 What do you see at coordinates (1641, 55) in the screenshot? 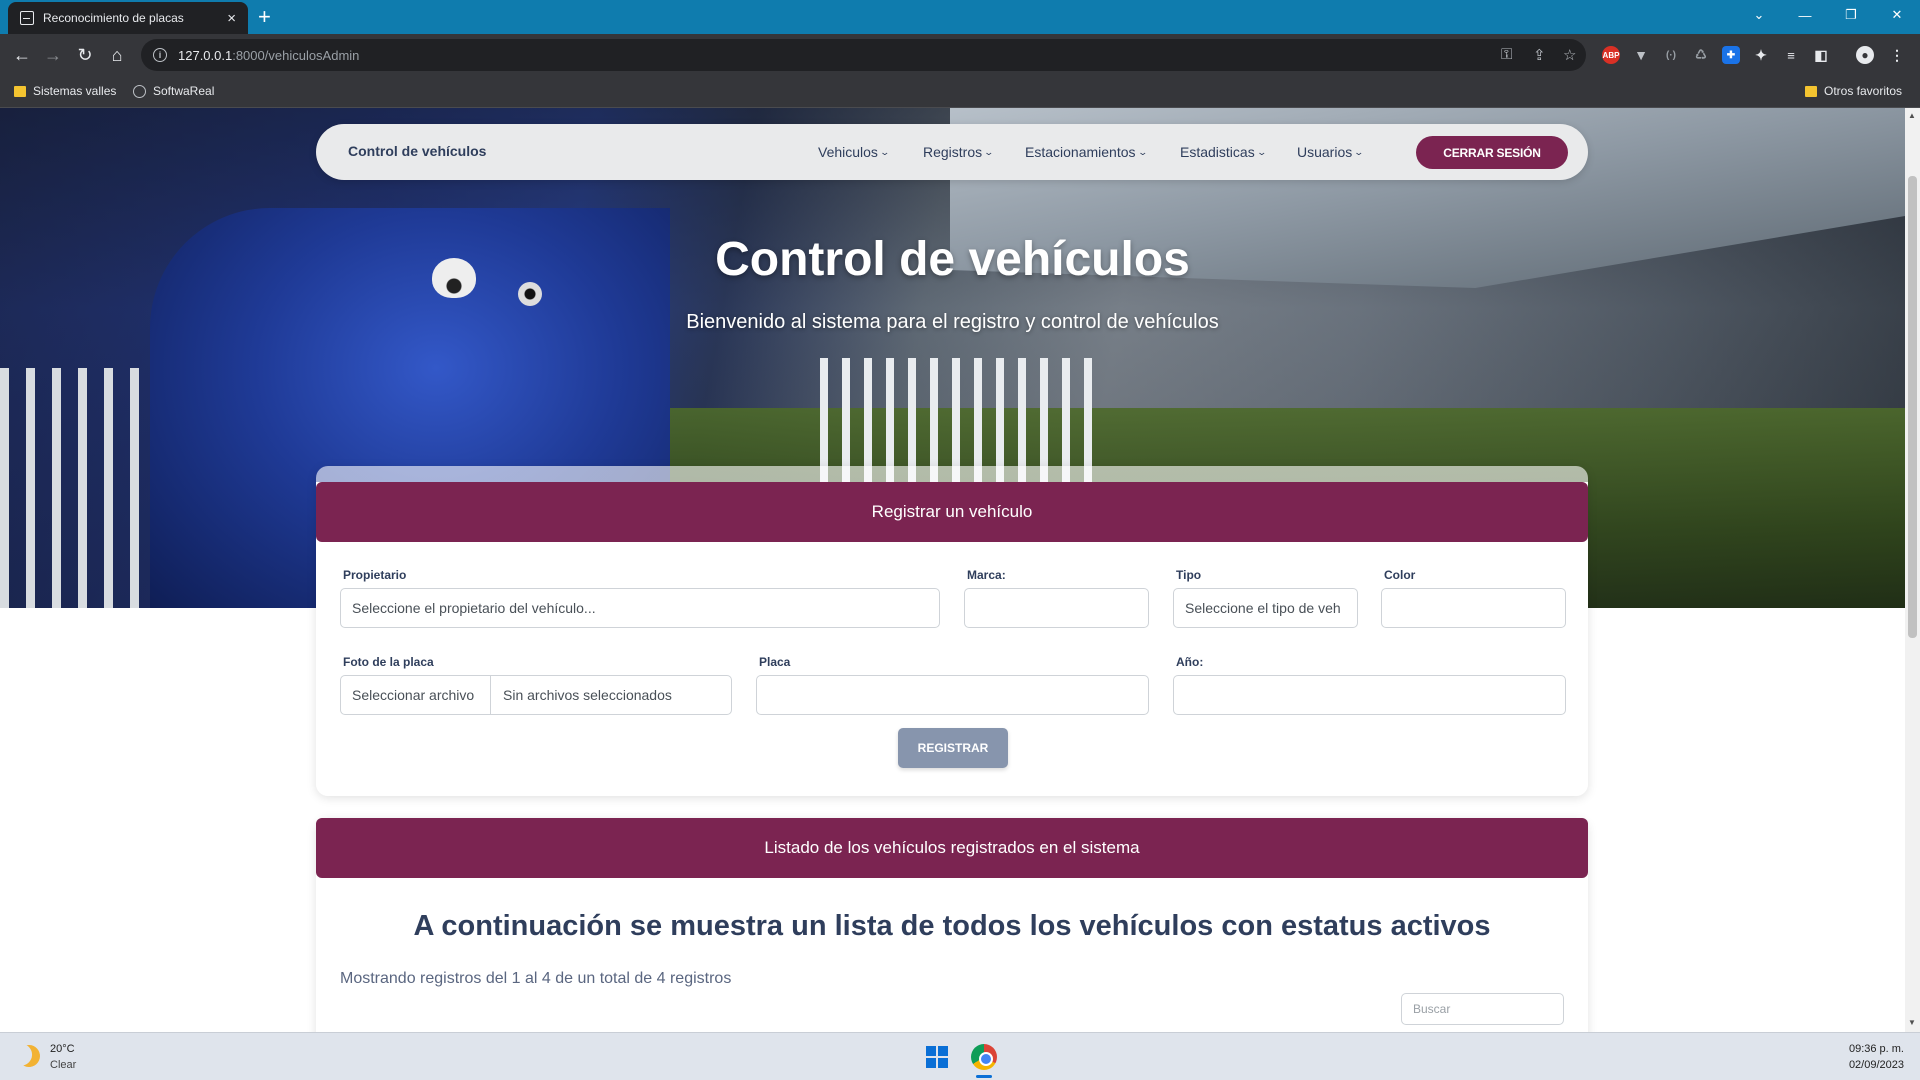
I see `vue-devtools-icon: ▼` at bounding box center [1641, 55].